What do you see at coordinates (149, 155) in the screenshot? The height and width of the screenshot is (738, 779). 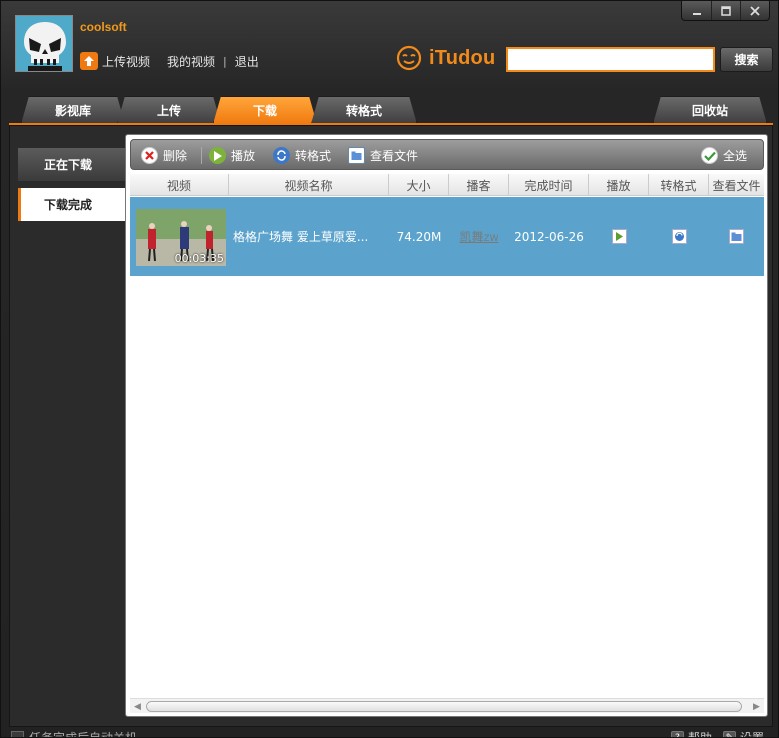 I see `delete-icon` at bounding box center [149, 155].